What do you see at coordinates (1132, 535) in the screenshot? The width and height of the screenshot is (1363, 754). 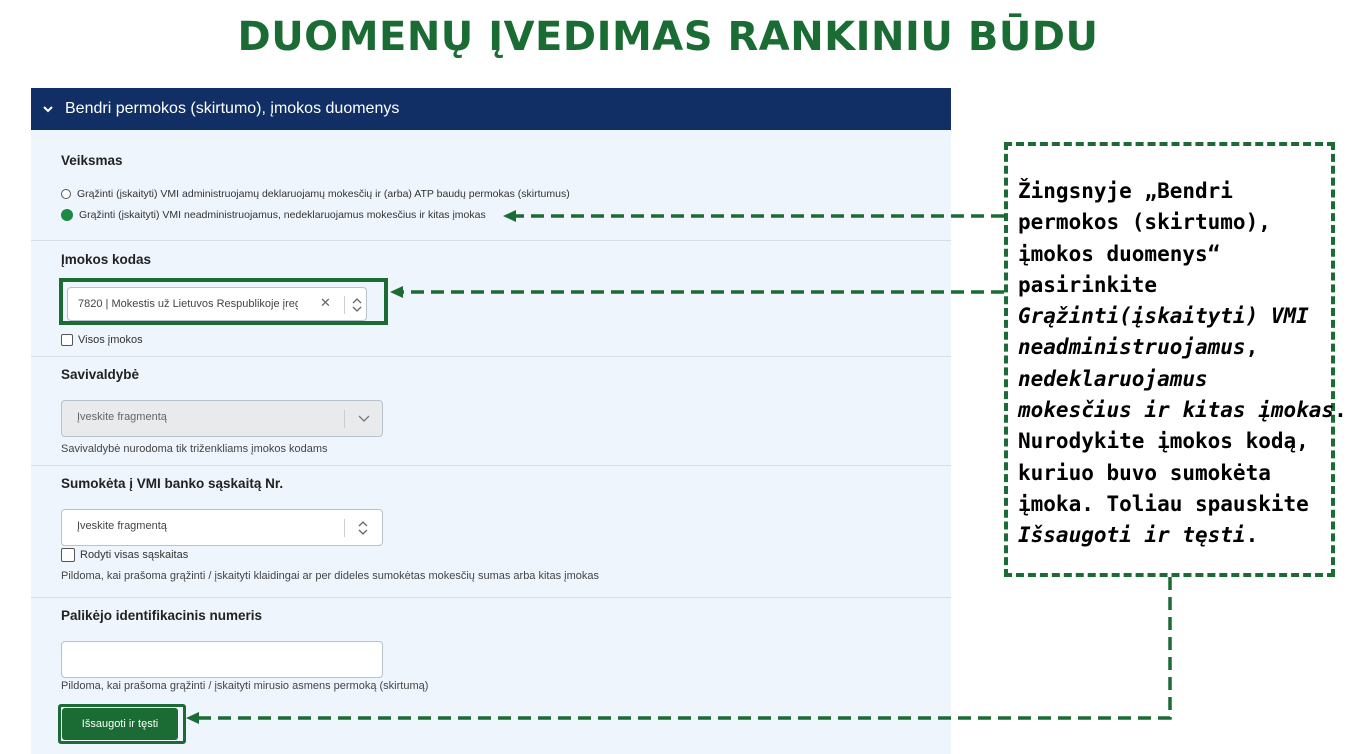 I see `callout-italic: Išsaugoti ir tęsti` at bounding box center [1132, 535].